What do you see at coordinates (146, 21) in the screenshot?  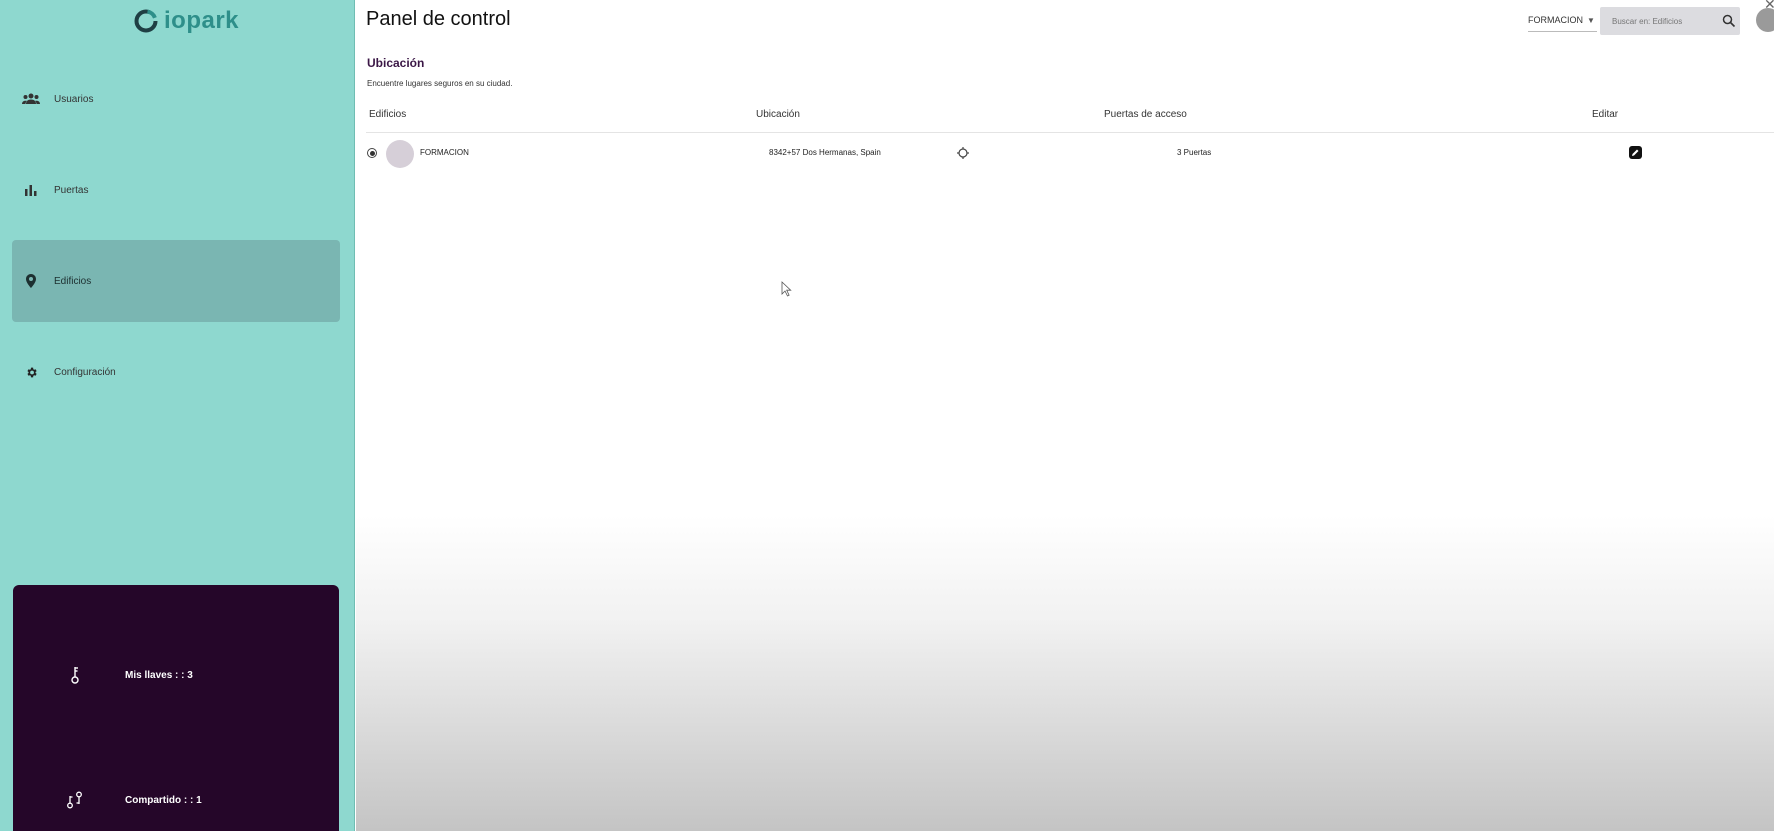 I see `iopark-logo-icon` at bounding box center [146, 21].